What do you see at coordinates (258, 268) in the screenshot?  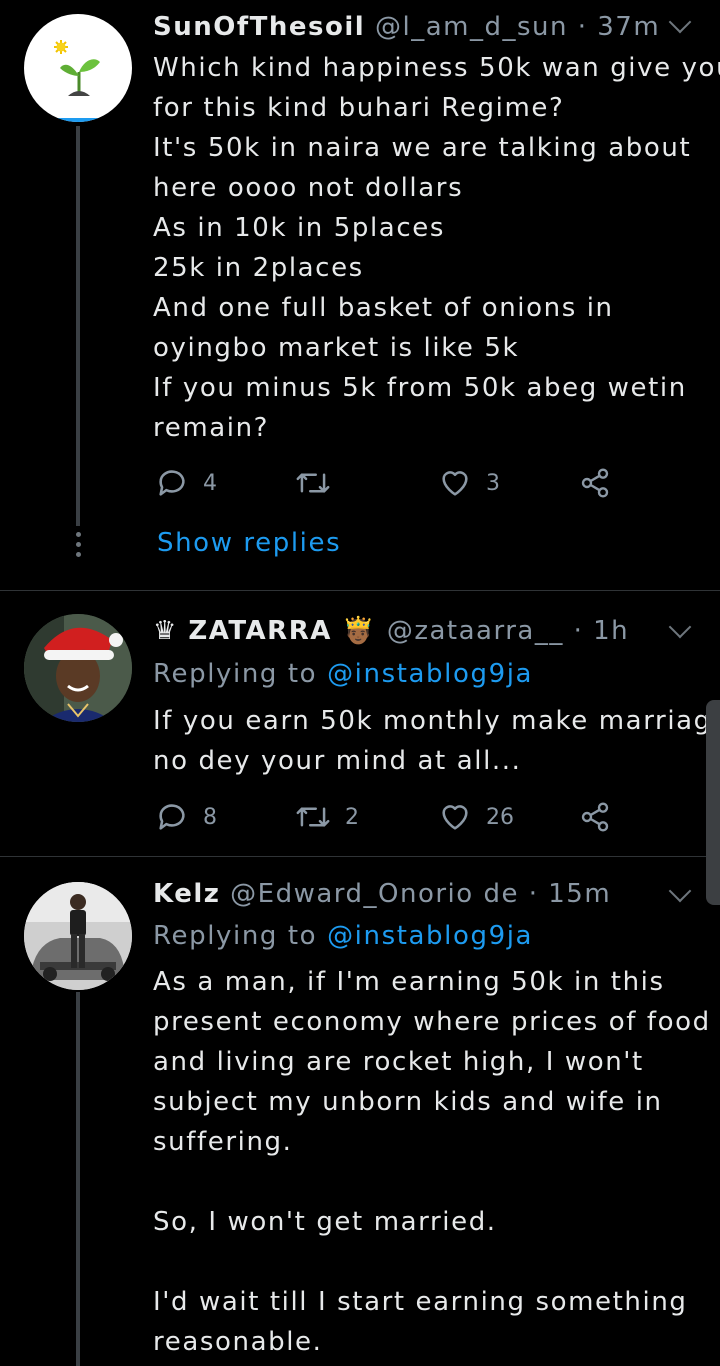 I see `text-line: 25k in 2places` at bounding box center [258, 268].